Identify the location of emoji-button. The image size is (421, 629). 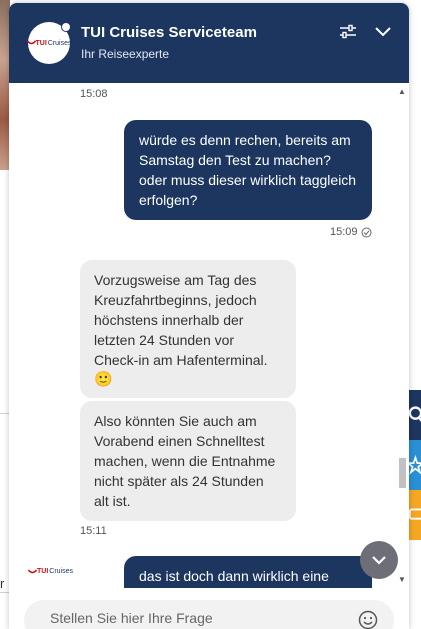
(368, 619).